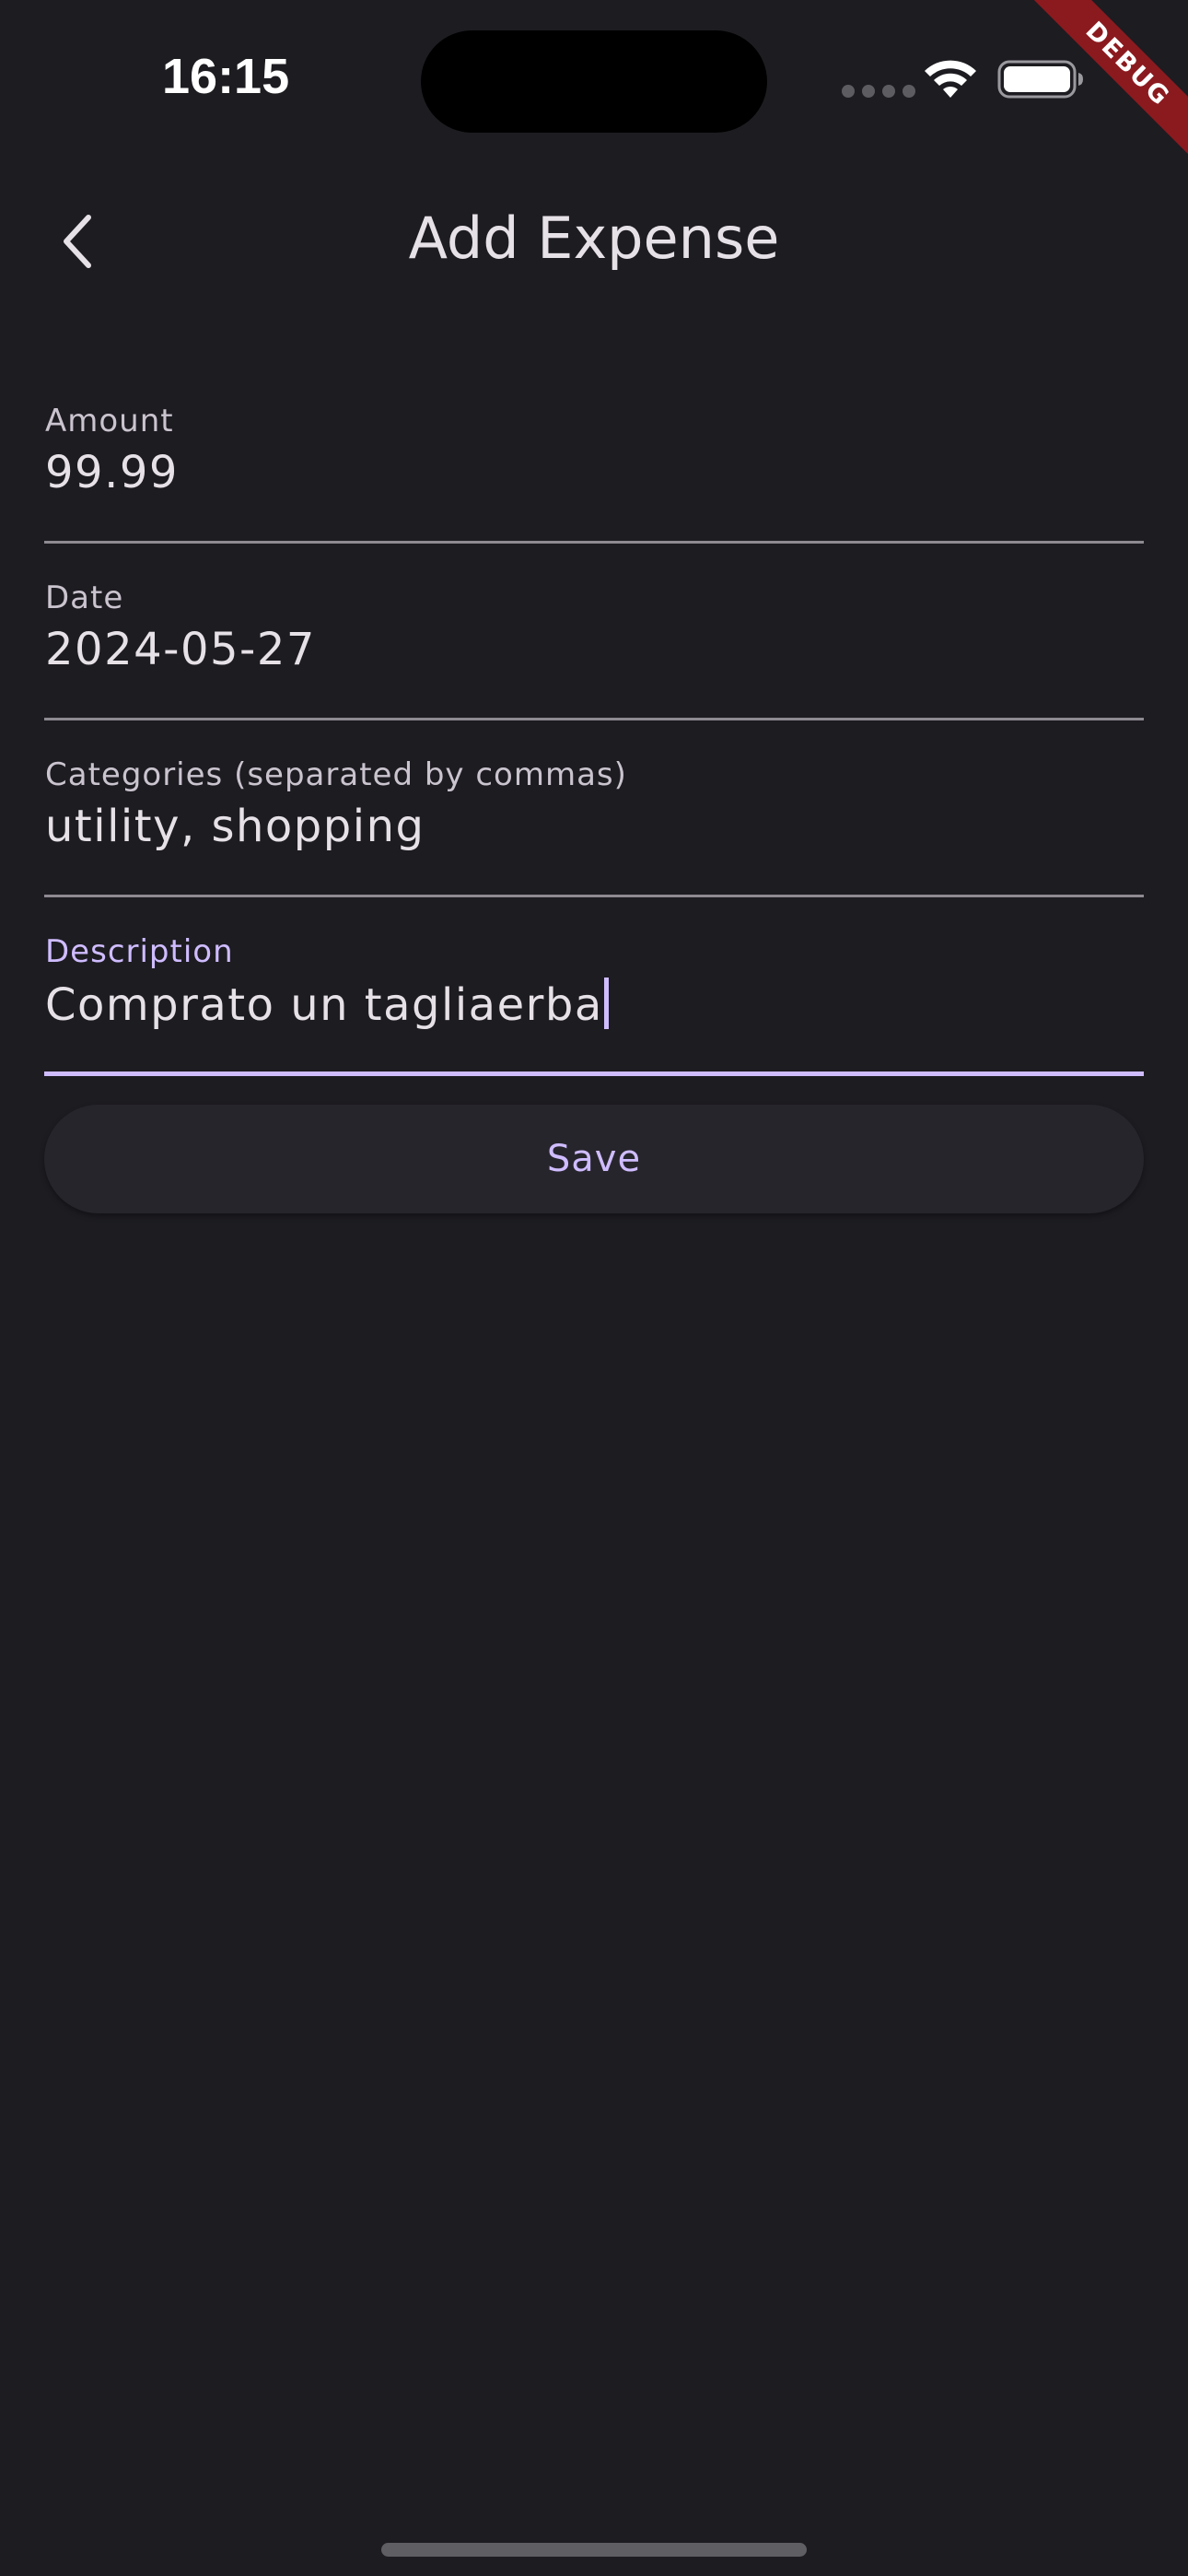 The image size is (1188, 2576). I want to click on description-field-label: Description, so click(139, 951).